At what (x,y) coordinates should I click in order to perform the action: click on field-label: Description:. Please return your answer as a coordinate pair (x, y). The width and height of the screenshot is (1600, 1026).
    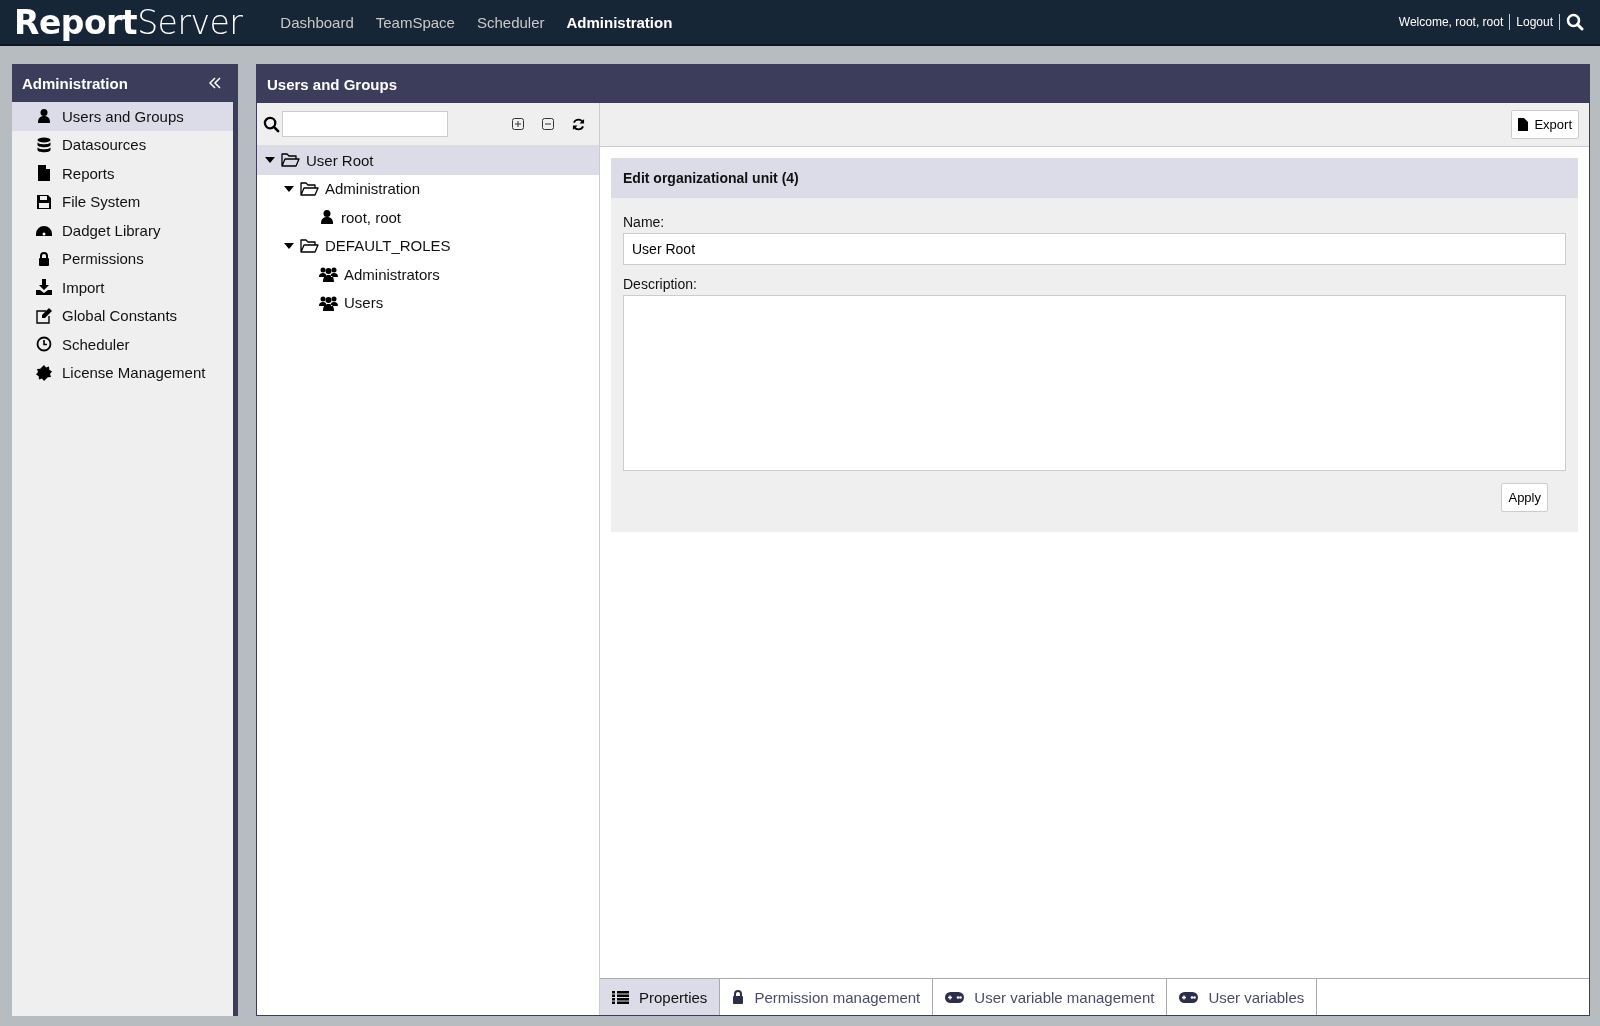
    Looking at the image, I should click on (660, 284).